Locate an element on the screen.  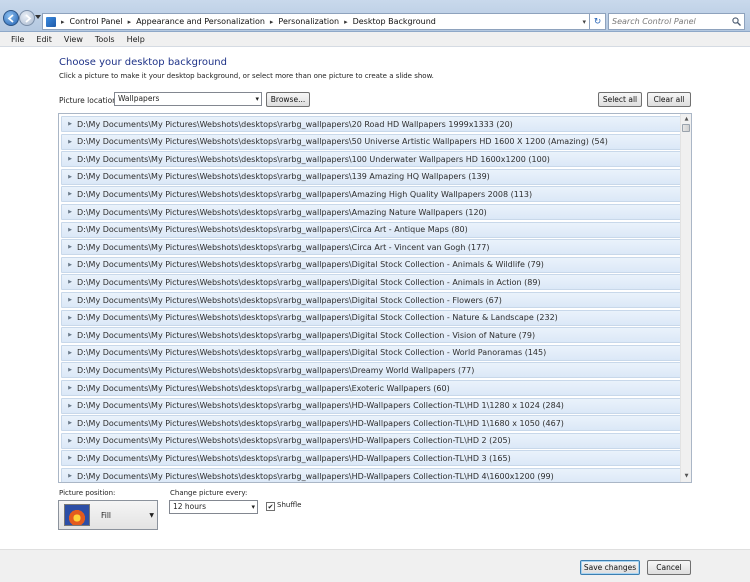
recent-pages-dropdown-icon is located at coordinates (38, 17).